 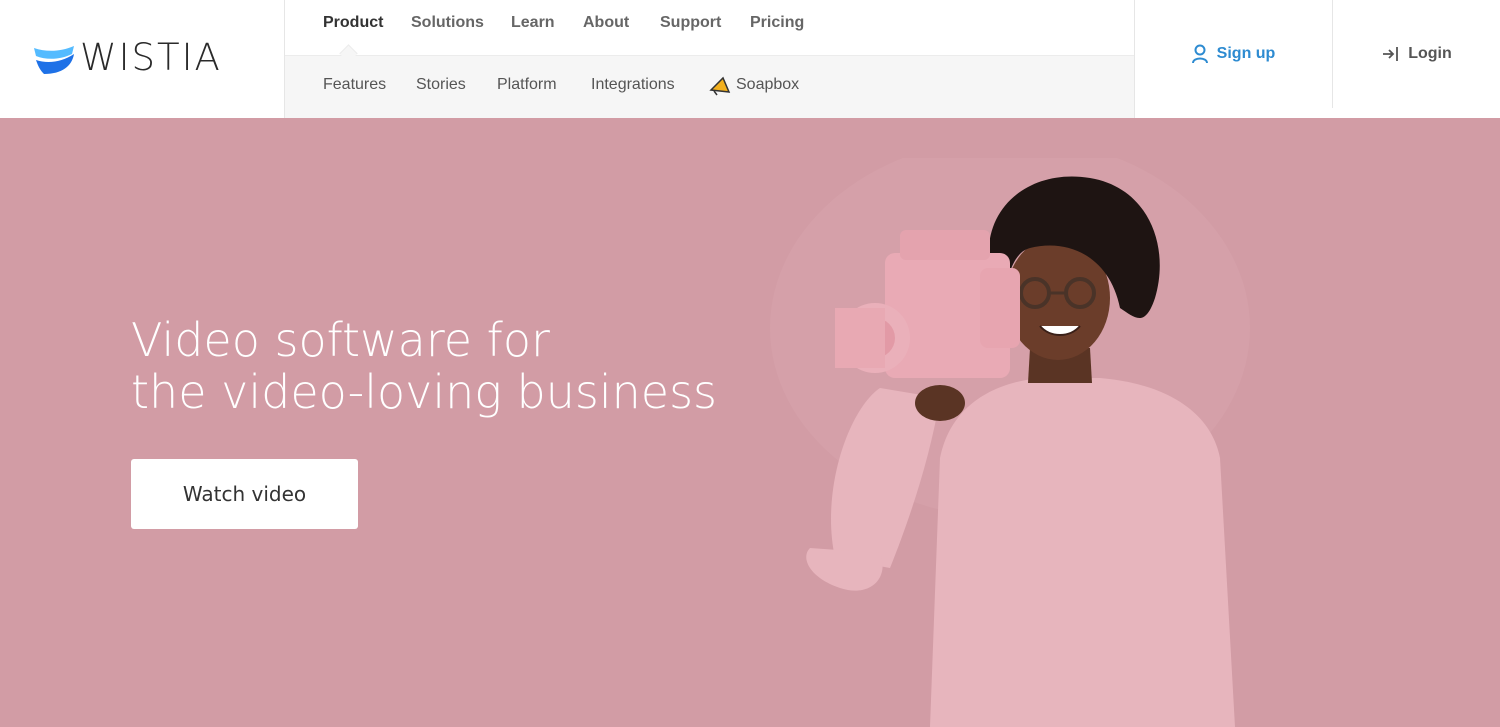 I want to click on nav-about: About, so click(x=606, y=23).